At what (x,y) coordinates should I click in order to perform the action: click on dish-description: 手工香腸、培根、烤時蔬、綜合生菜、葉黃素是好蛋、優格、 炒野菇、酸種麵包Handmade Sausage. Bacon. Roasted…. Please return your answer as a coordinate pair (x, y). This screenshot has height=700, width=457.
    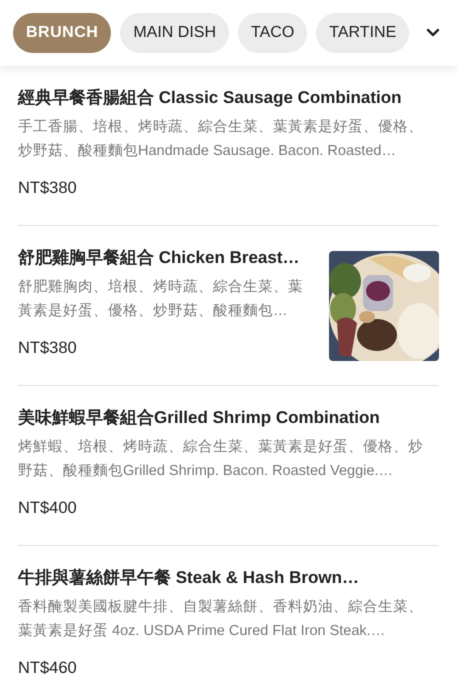
    Looking at the image, I should click on (221, 139).